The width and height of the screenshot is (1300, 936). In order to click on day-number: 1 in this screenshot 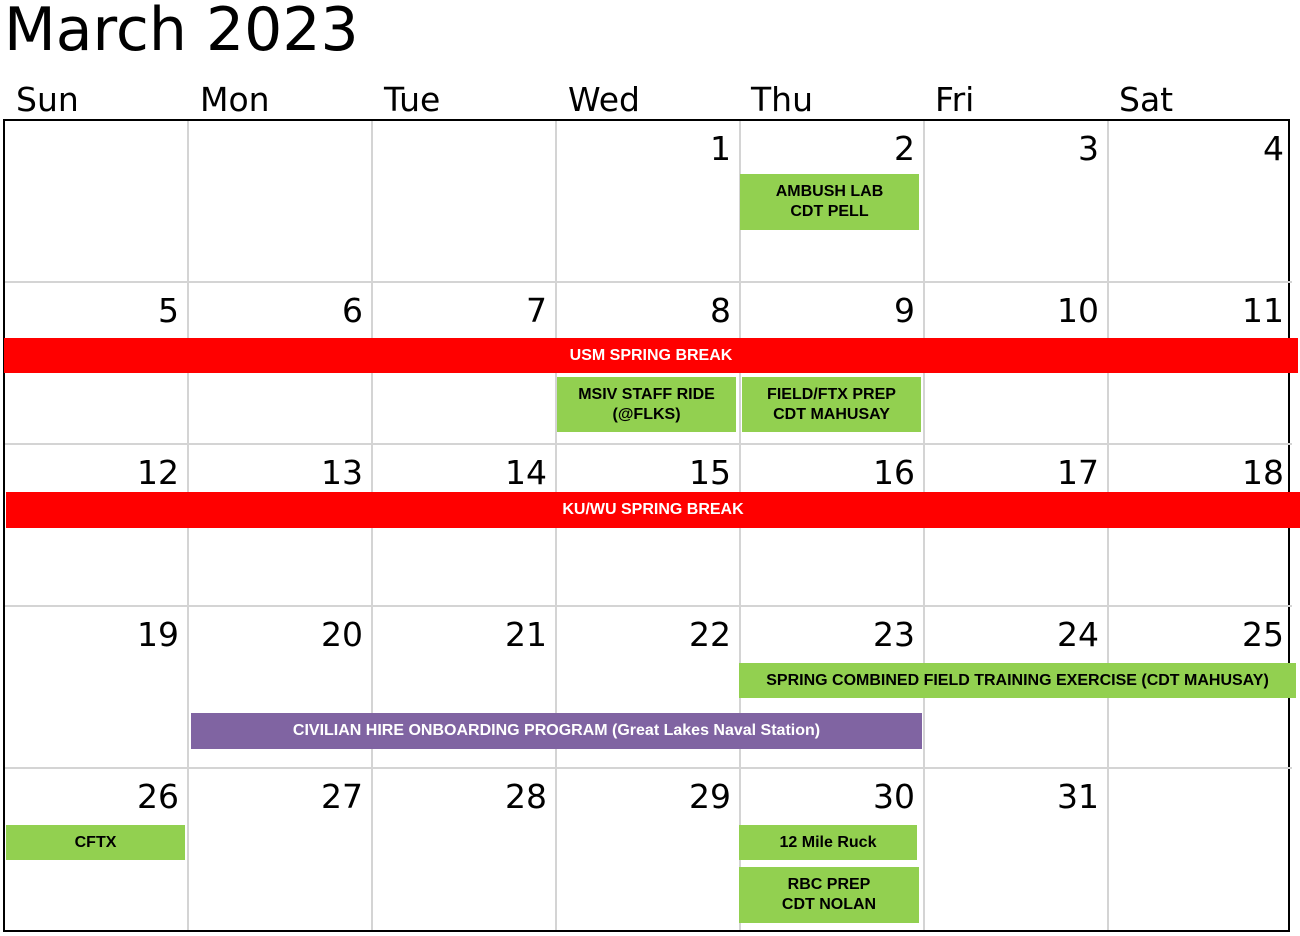, I will do `click(720, 148)`.